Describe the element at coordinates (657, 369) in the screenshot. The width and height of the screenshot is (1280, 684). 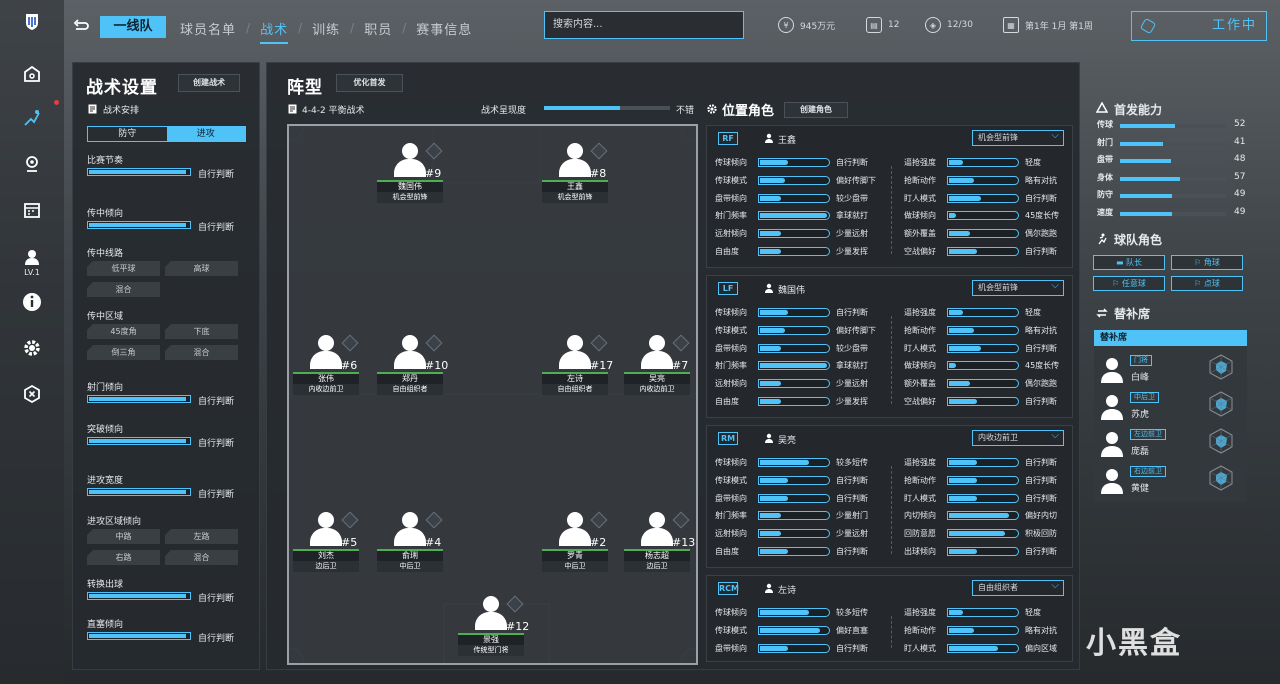
I see `player-token: #7 吴亮 内收边前卫` at that location.